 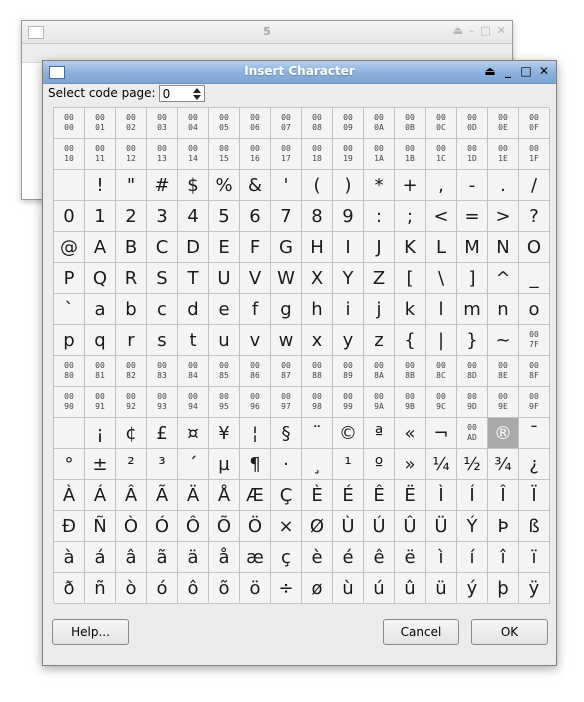 What do you see at coordinates (162, 278) in the screenshot?
I see `char-cell: S` at bounding box center [162, 278].